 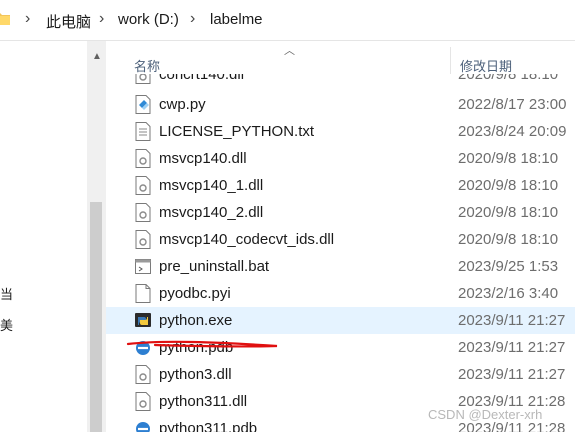 I want to click on file-row-selected: python.exe 2023/9/11 21:27, so click(x=340, y=320).